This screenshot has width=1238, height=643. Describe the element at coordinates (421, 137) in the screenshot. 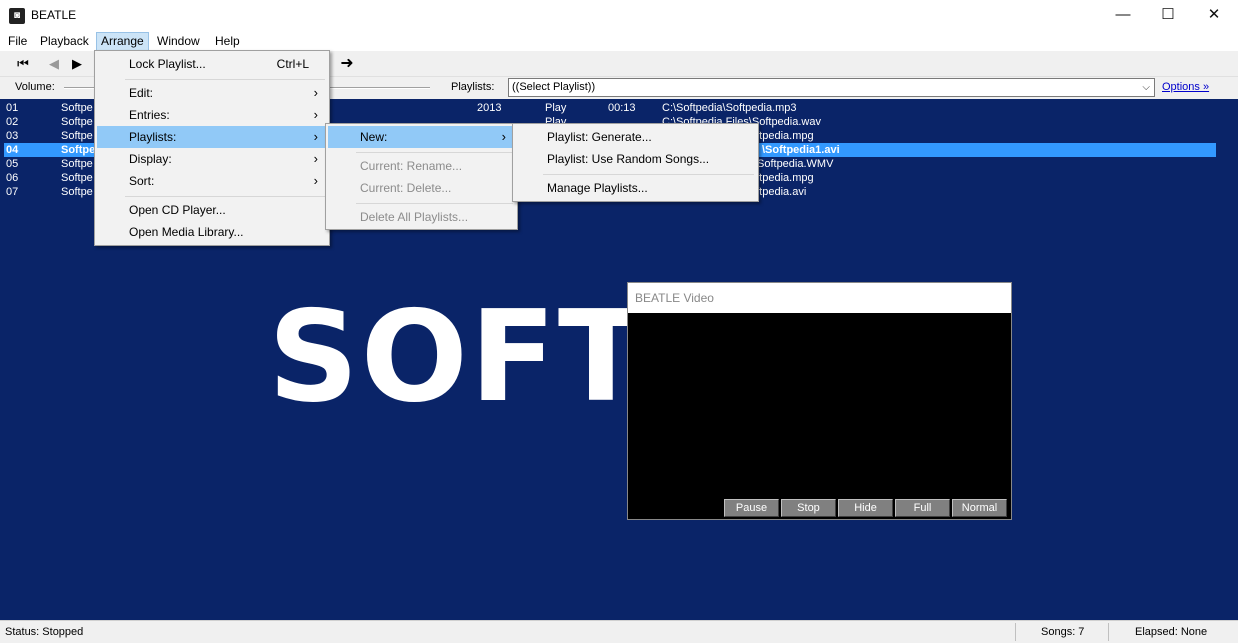

I see `menu-item-new: New: ›` at that location.